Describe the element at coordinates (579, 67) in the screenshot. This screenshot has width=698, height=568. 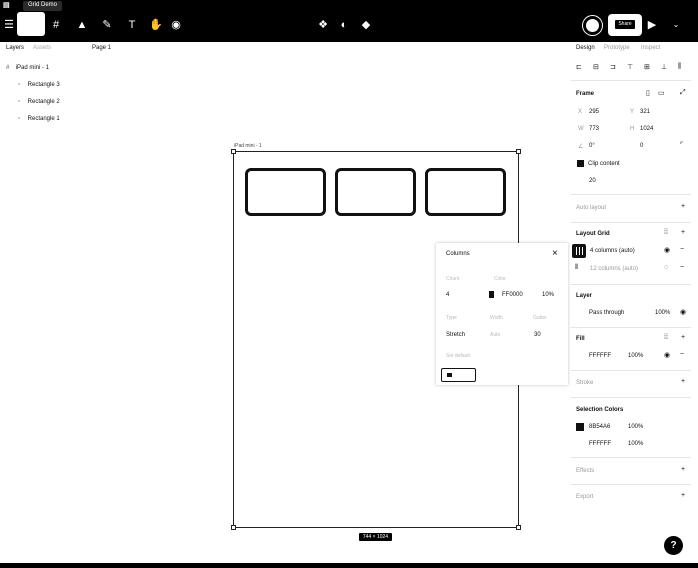
I see `align-left-icon: ⊏` at that location.